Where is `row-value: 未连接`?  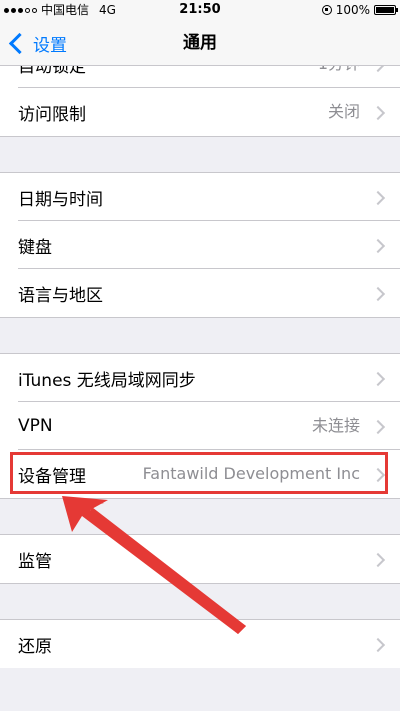 row-value: 未连接 is located at coordinates (335, 425).